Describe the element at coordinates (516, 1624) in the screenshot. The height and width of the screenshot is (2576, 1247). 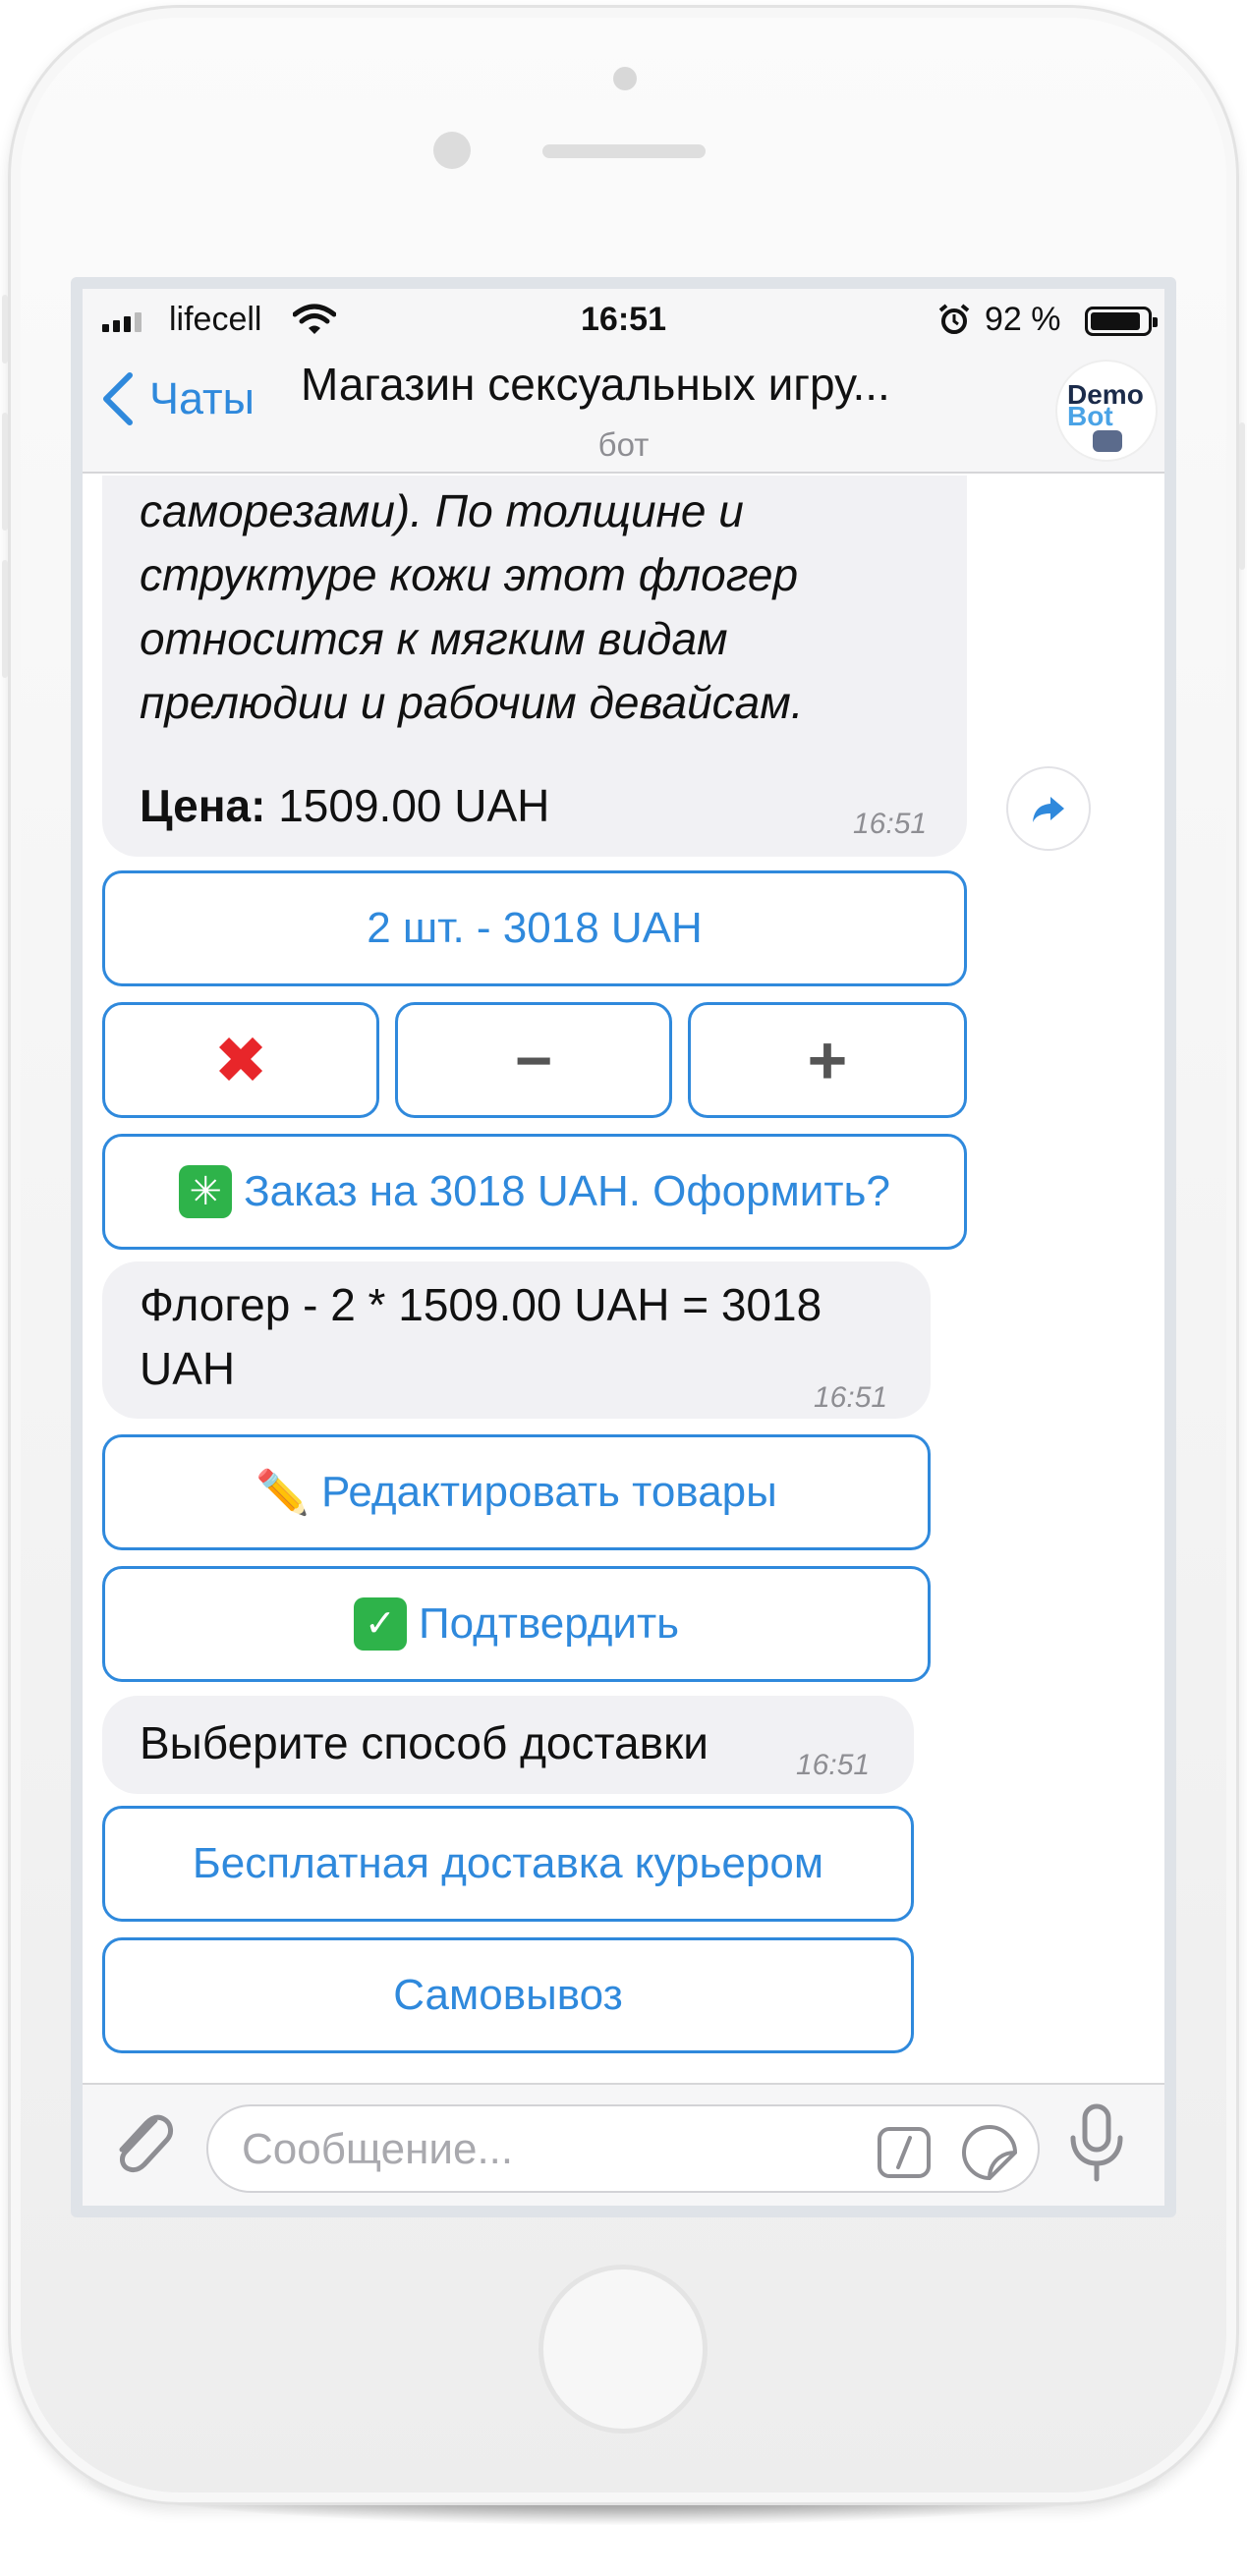
I see `confirm-button: ✓ Подтвердить` at that location.